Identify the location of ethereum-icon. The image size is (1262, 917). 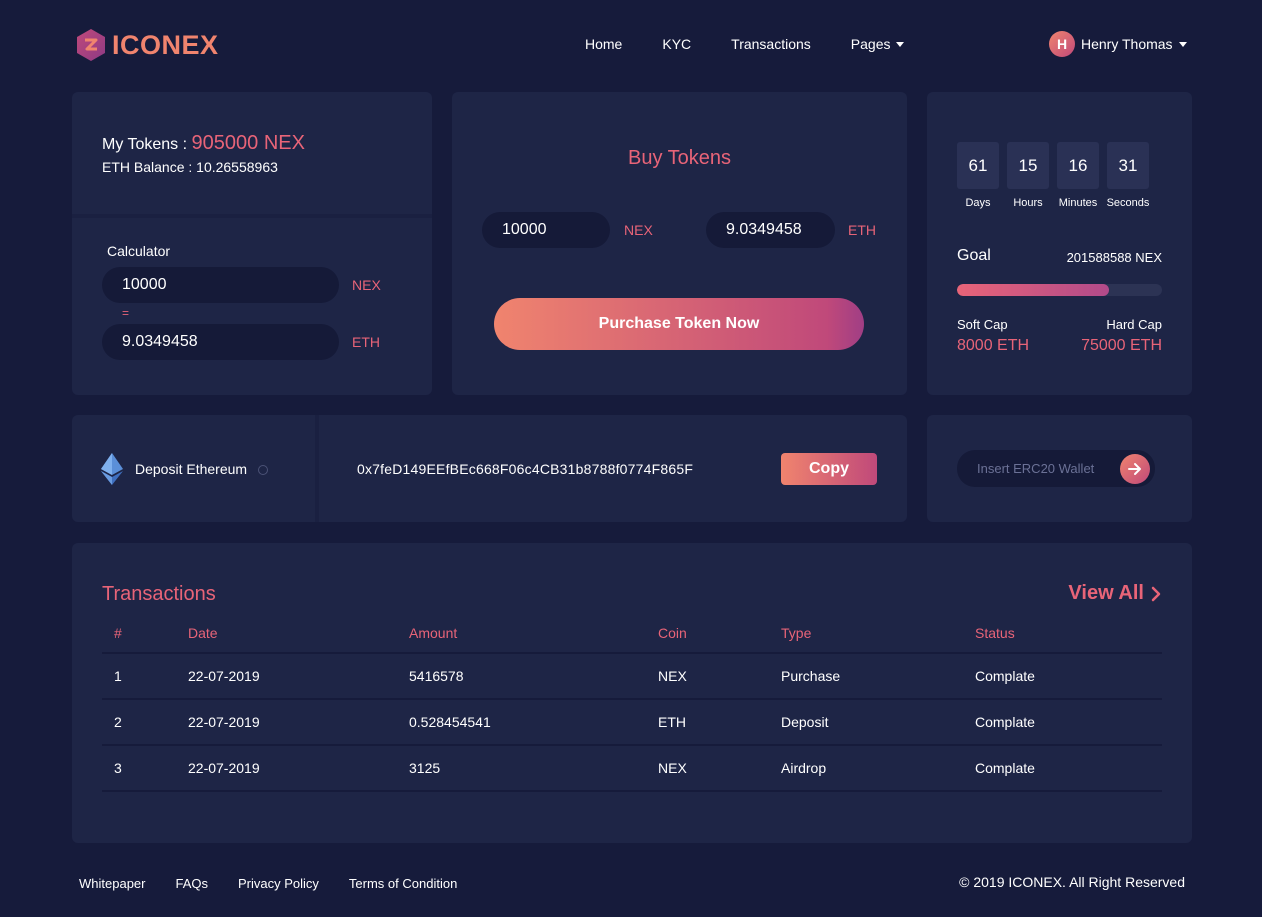
(112, 469).